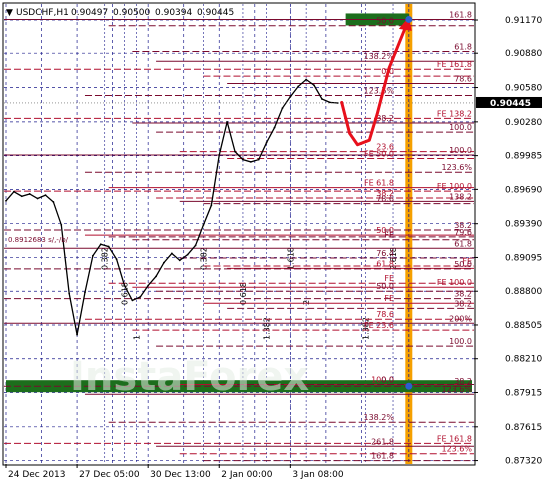 The width and height of the screenshot is (545, 488). What do you see at coordinates (523, 360) in the screenshot?
I see `y-tick-label-10: 0.88210` at bounding box center [523, 360].